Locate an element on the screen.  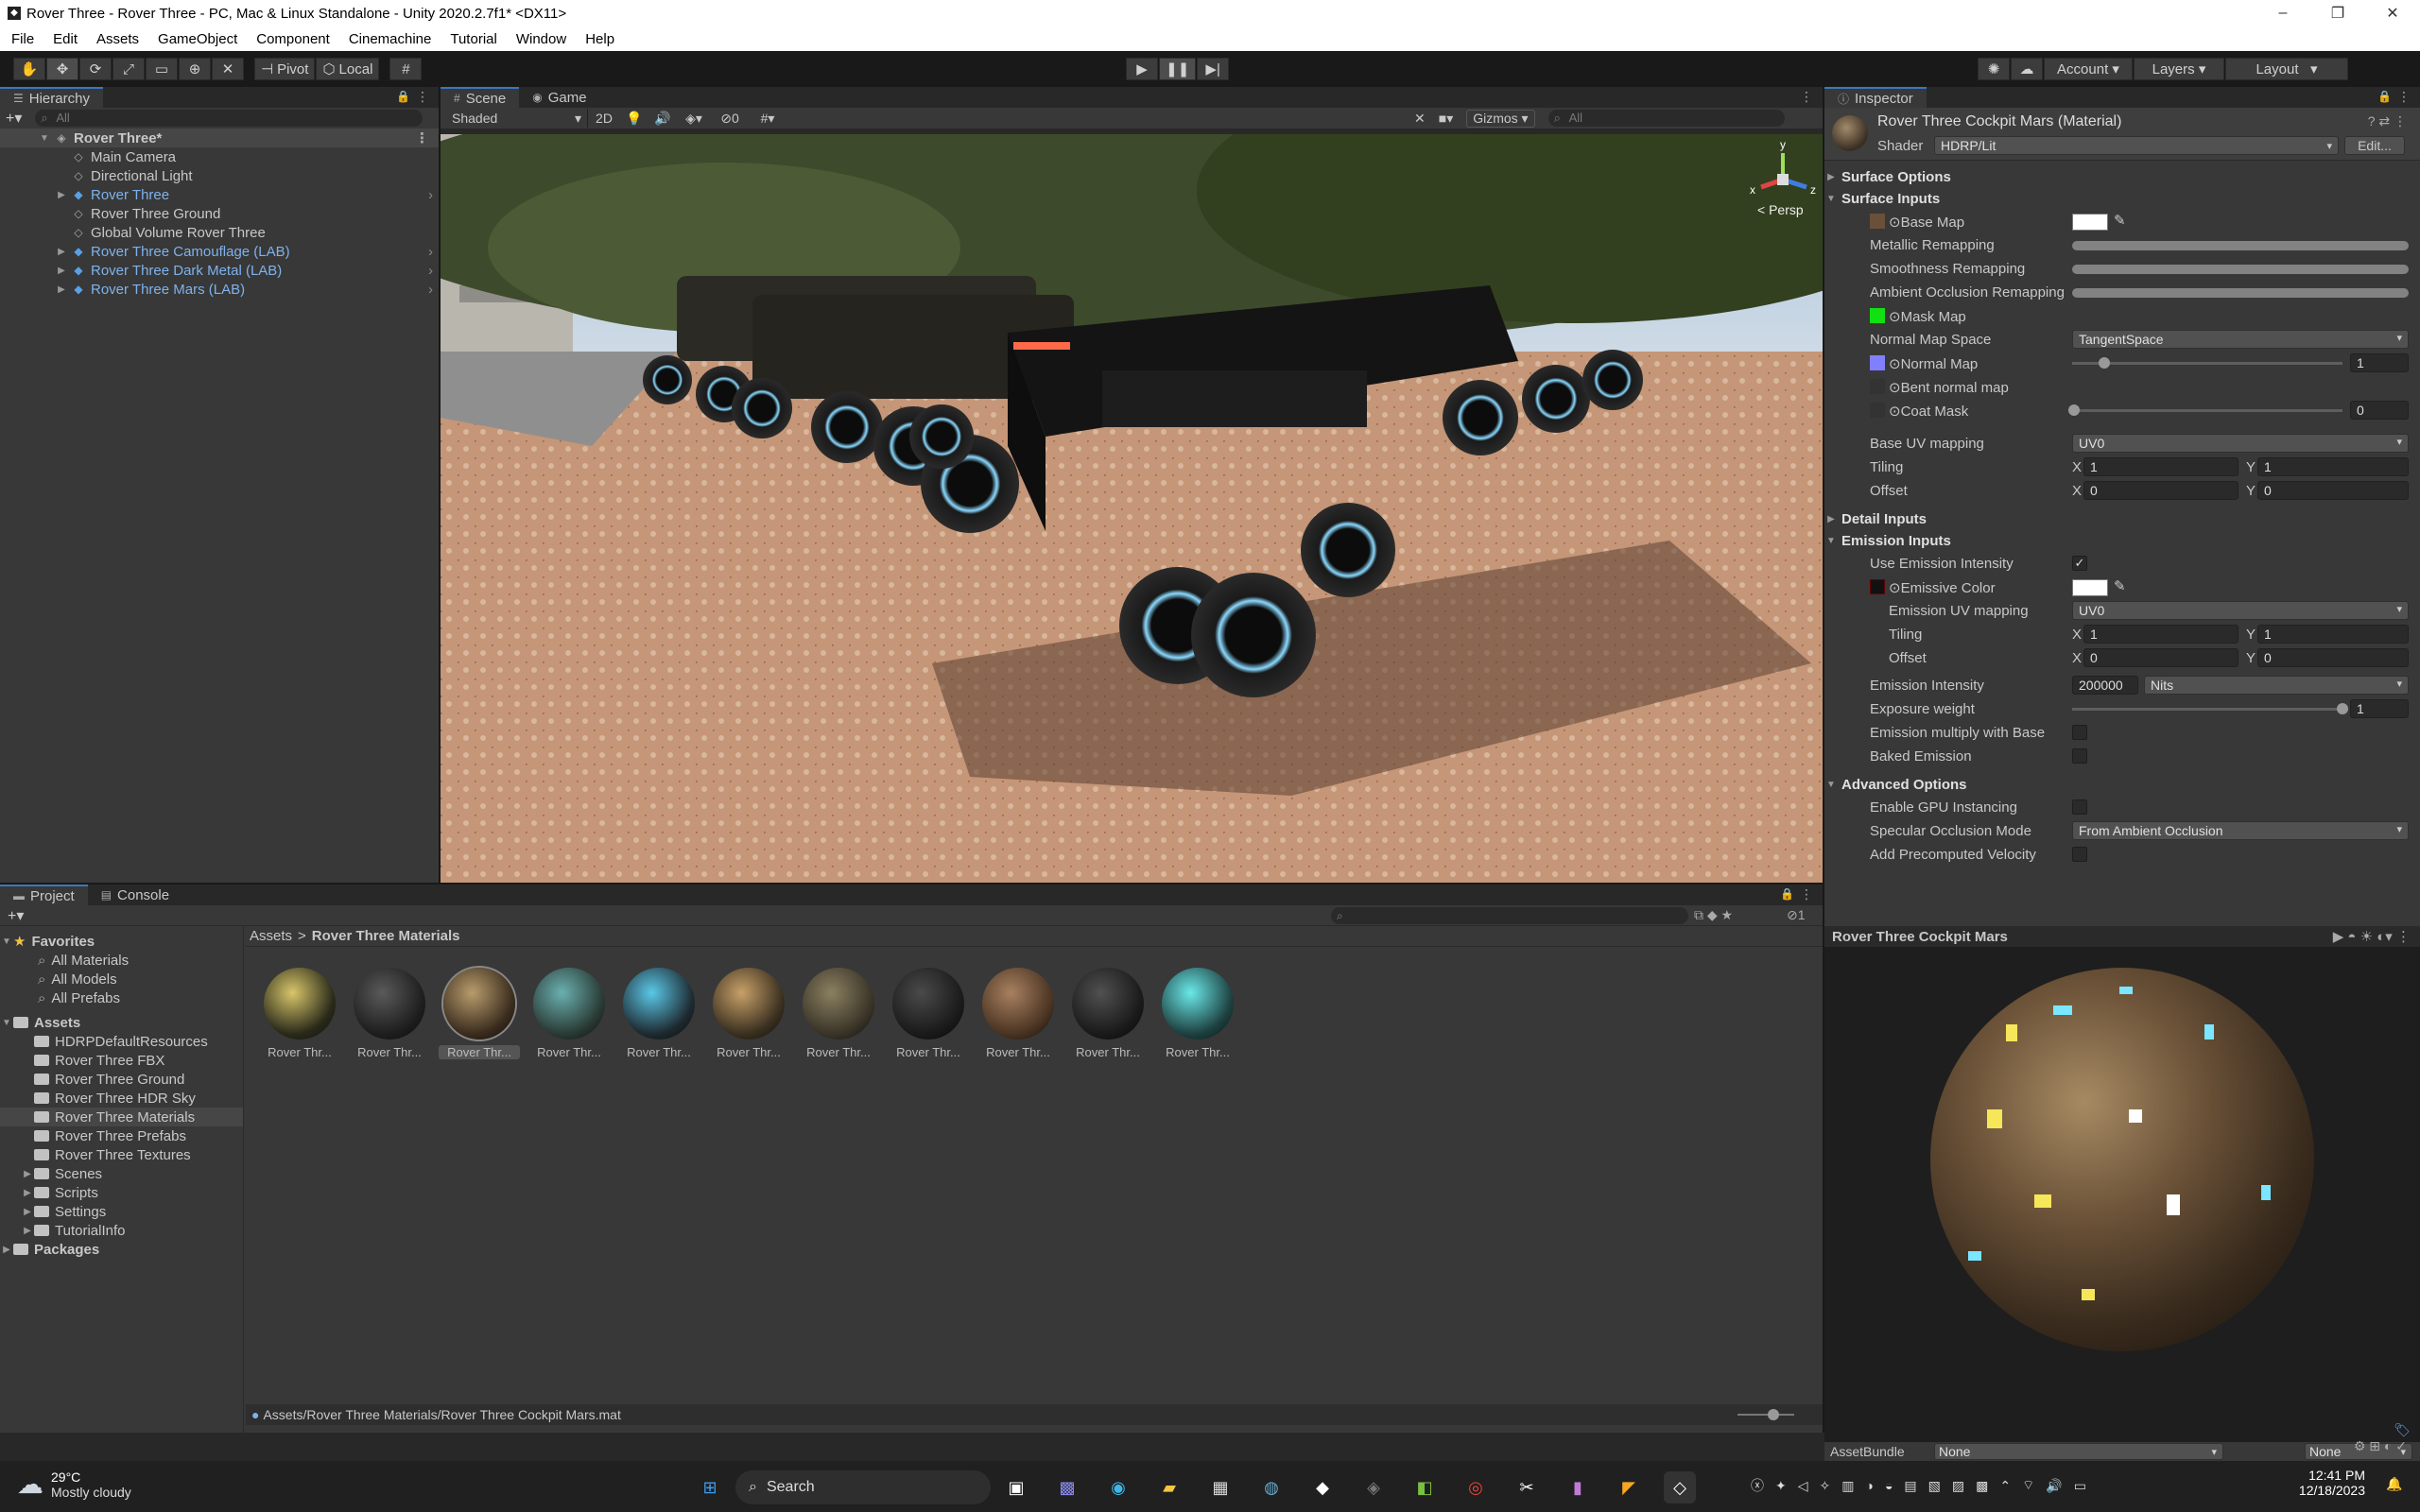
add-icon: +▾ is located at coordinates (14, 118).